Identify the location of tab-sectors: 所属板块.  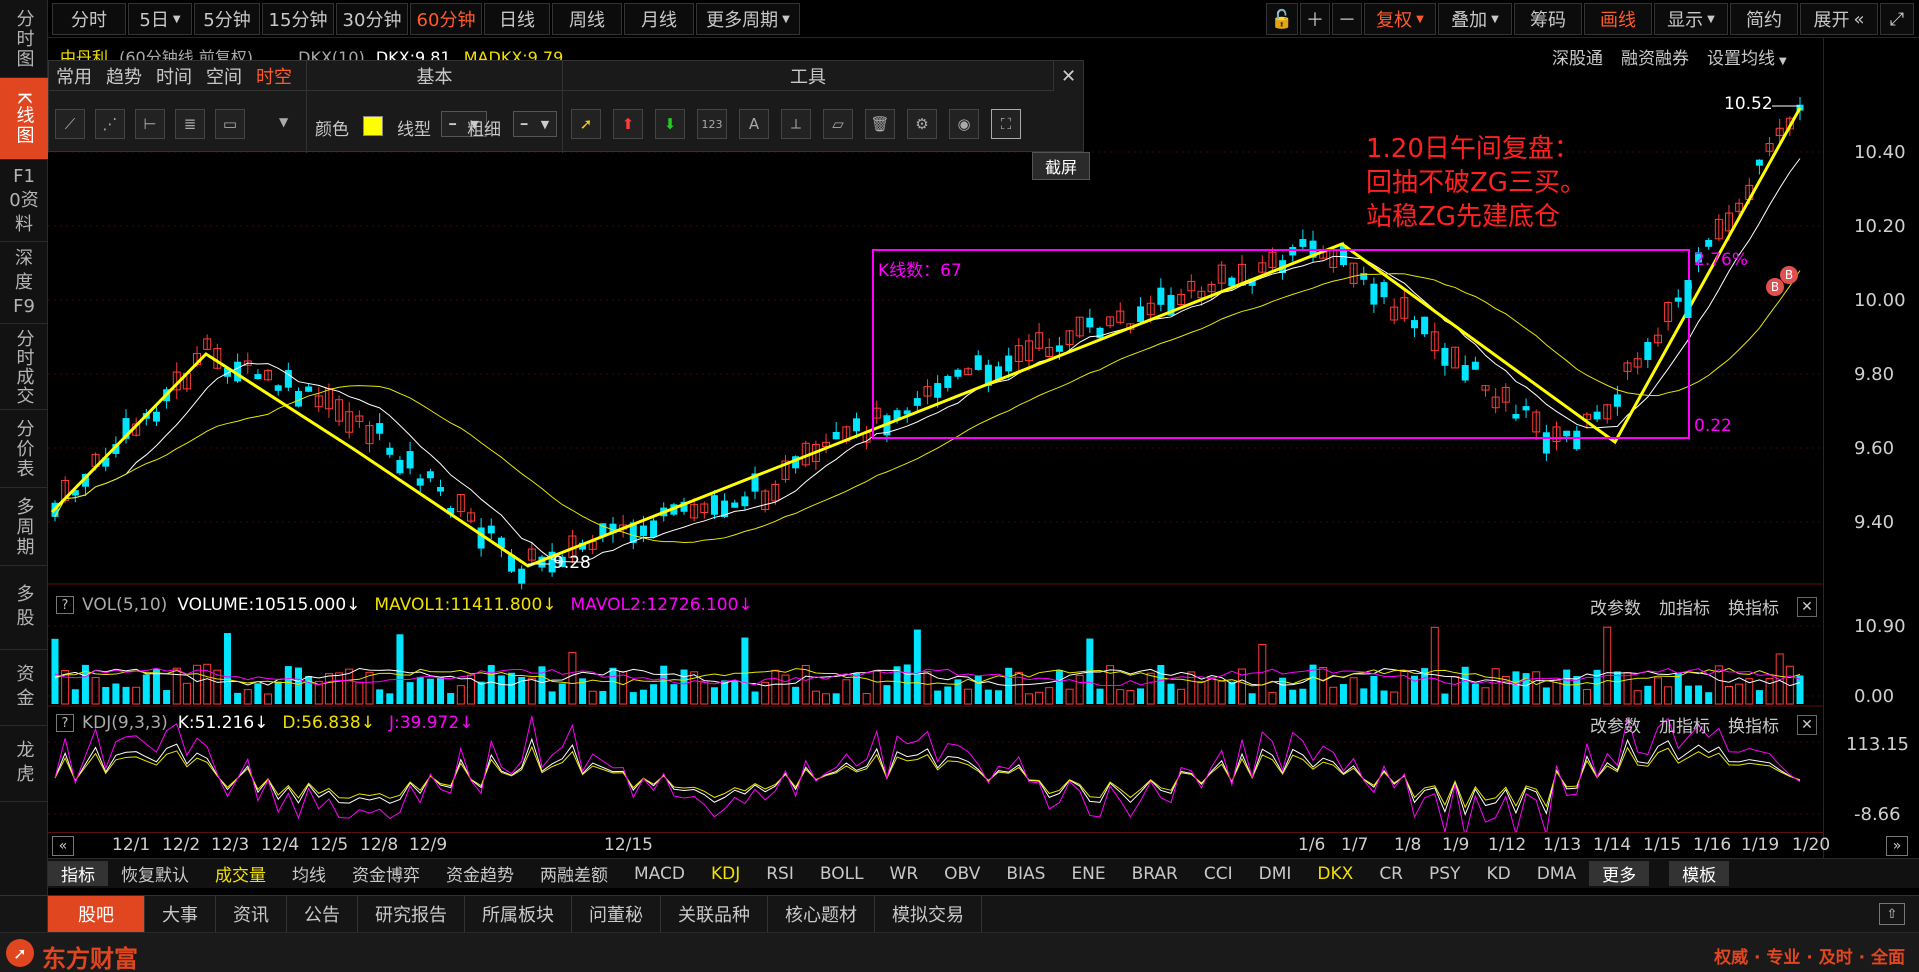
(518, 914).